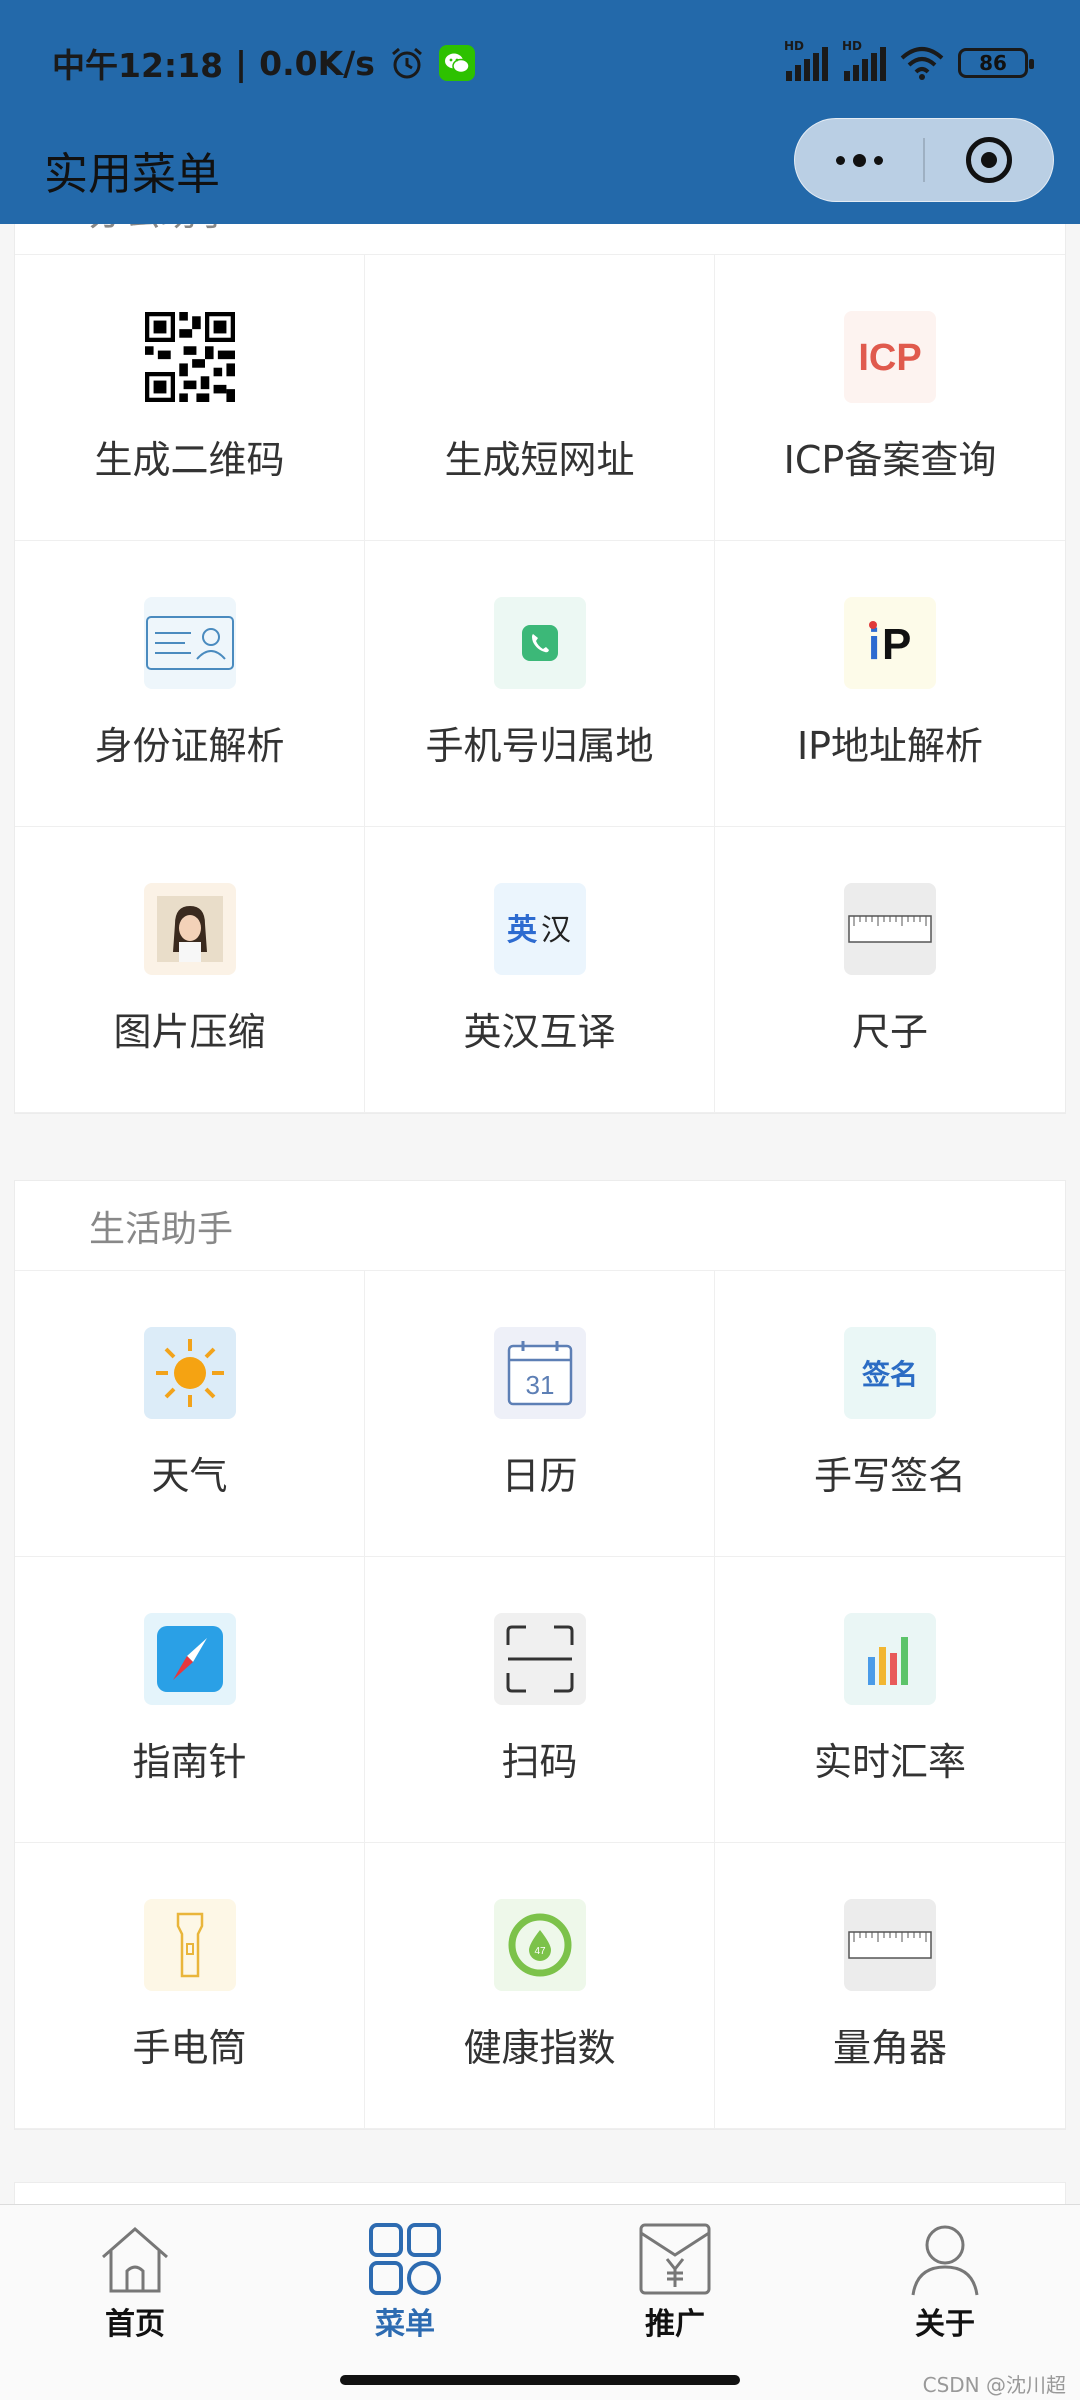 This screenshot has height=2400, width=1080. I want to click on menu-item-protractor: 量角器, so click(890, 1986).